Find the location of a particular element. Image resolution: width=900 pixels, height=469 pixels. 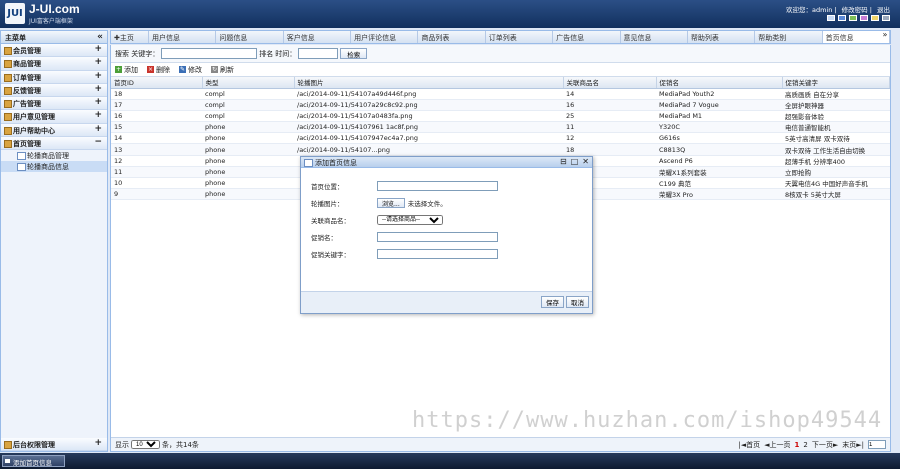

tab: ✚主页 is located at coordinates (130, 37).